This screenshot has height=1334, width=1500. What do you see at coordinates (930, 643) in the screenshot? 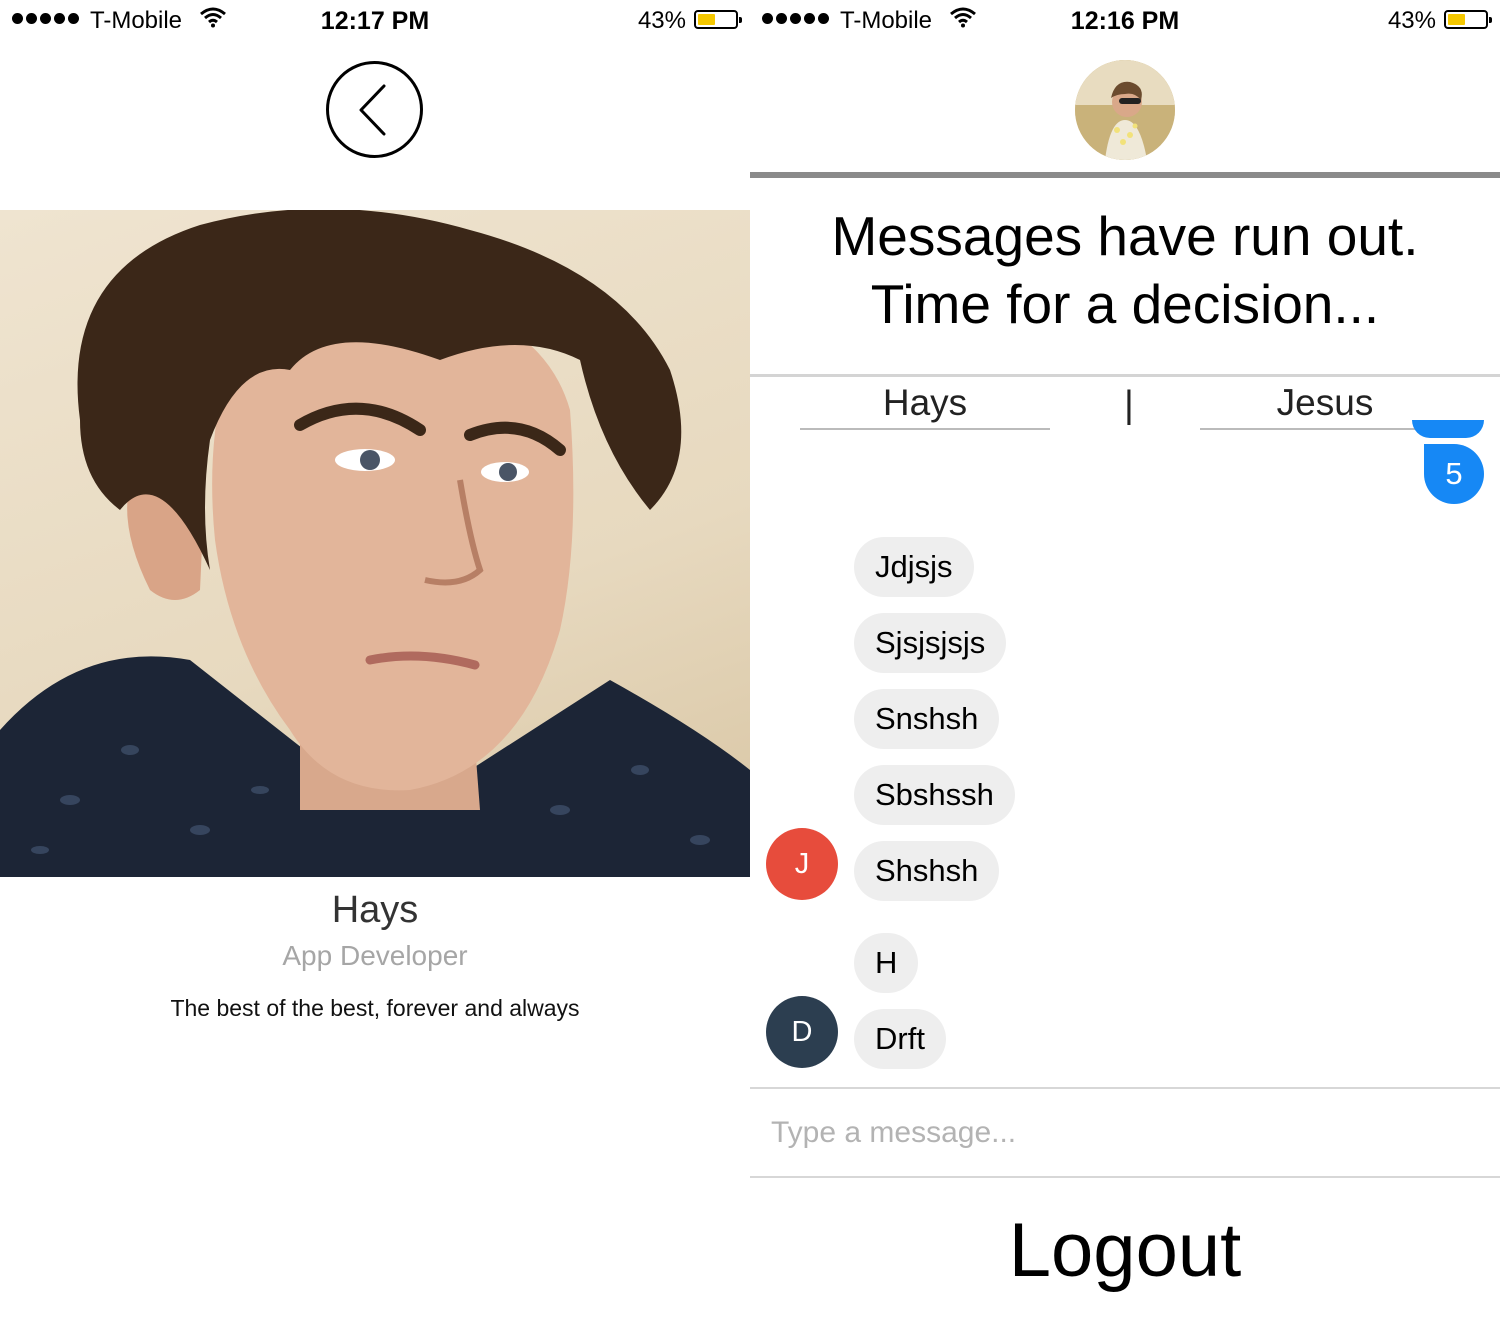
I see `message-bubble: Sjsjsjsjs` at bounding box center [930, 643].